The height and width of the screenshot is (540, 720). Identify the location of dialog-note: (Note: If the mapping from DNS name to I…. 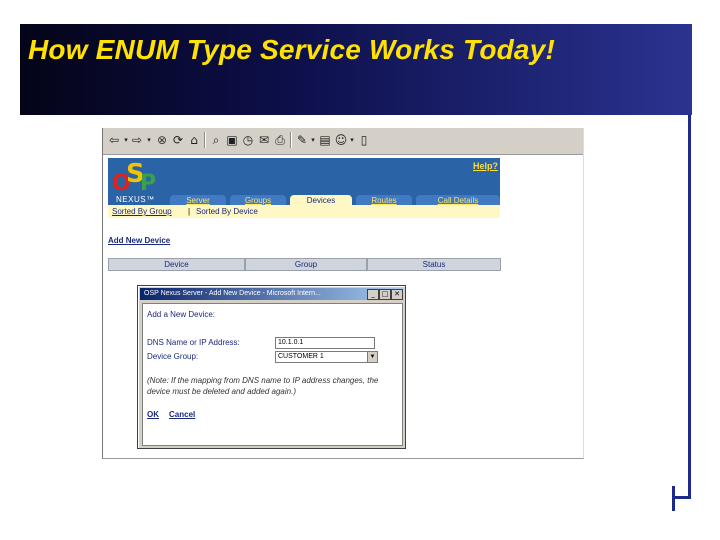
(263, 386).